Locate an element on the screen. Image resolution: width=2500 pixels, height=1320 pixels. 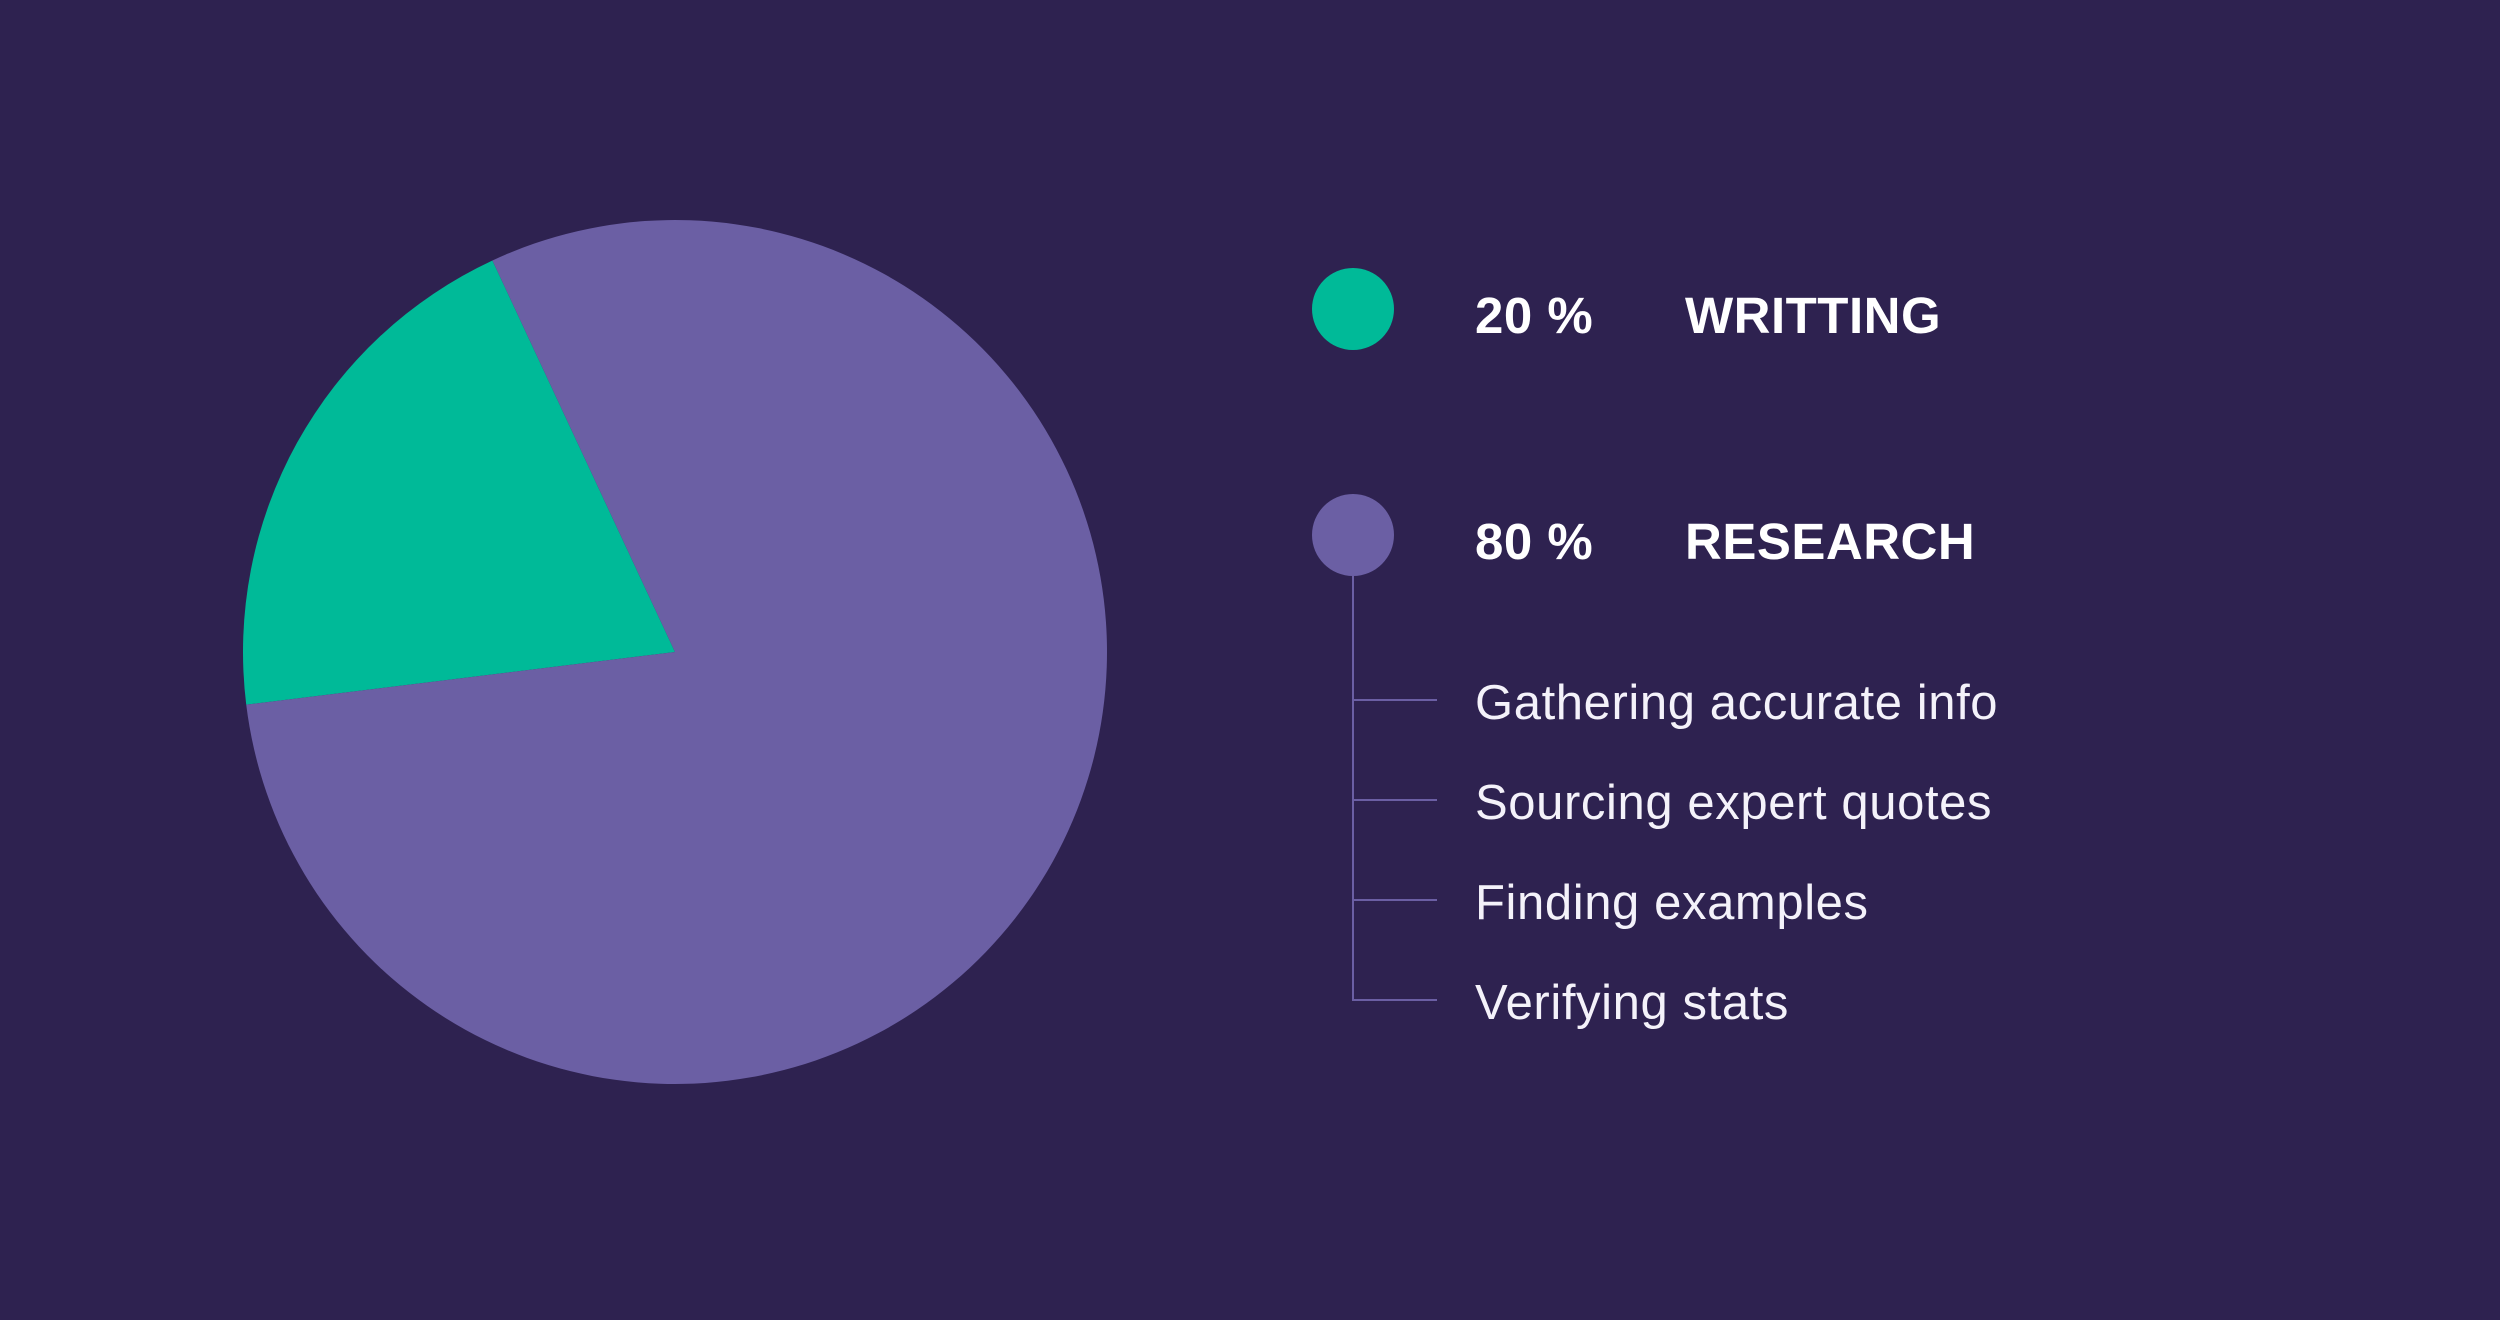
legend-label-research: RESEARCH is located at coordinates (1830, 541).